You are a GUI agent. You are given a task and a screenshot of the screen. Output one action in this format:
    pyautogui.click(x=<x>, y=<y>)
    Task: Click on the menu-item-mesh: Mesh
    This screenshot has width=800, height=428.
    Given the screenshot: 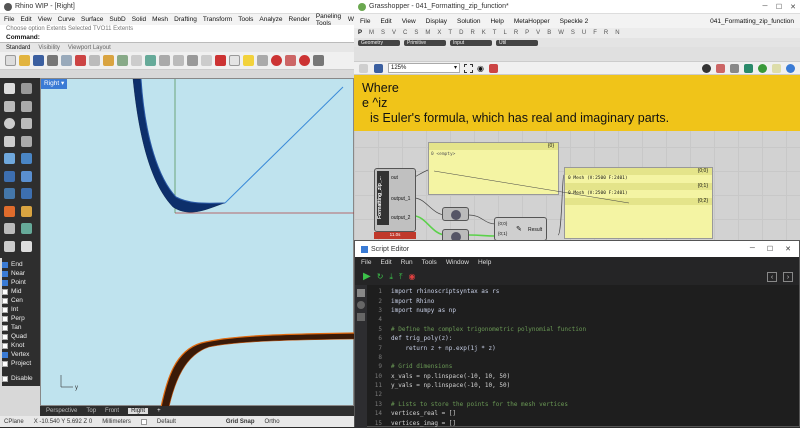 What is the action you would take?
    pyautogui.click(x=160, y=19)
    